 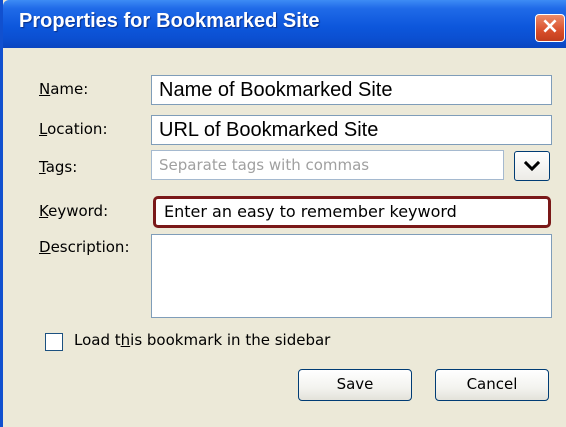 I want to click on chevron-down-icon, so click(x=532, y=166).